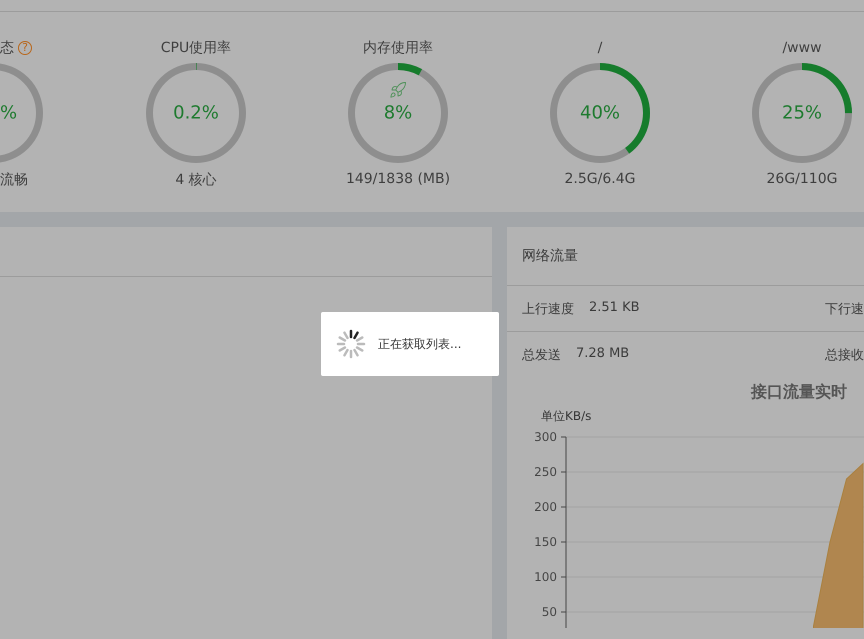  I want to click on axis-unit-label: 单位KB/s, so click(566, 416).